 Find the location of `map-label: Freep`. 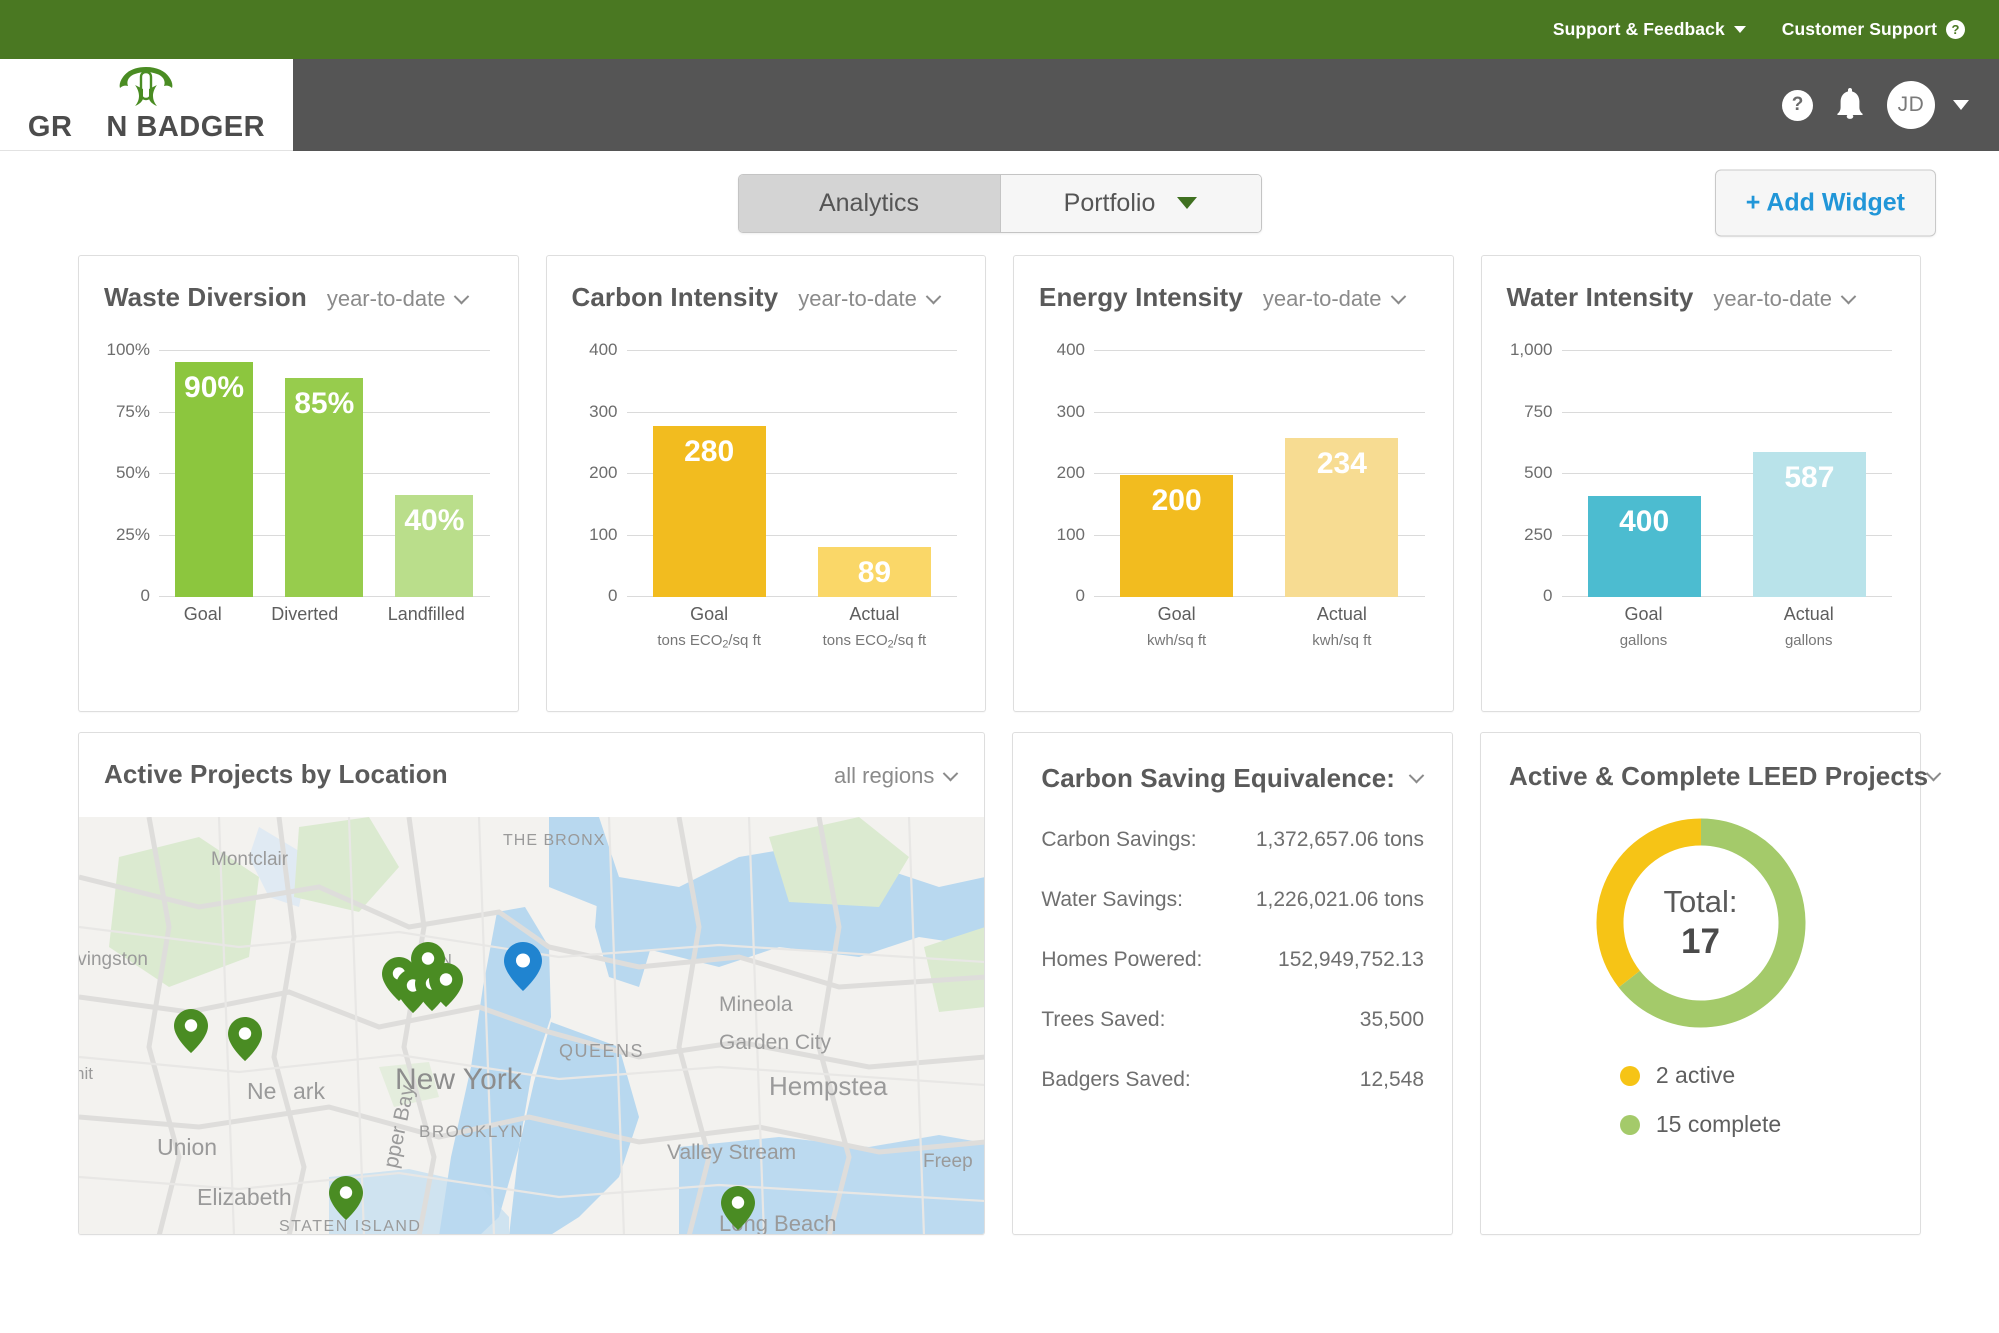

map-label: Freep is located at coordinates (948, 1161).